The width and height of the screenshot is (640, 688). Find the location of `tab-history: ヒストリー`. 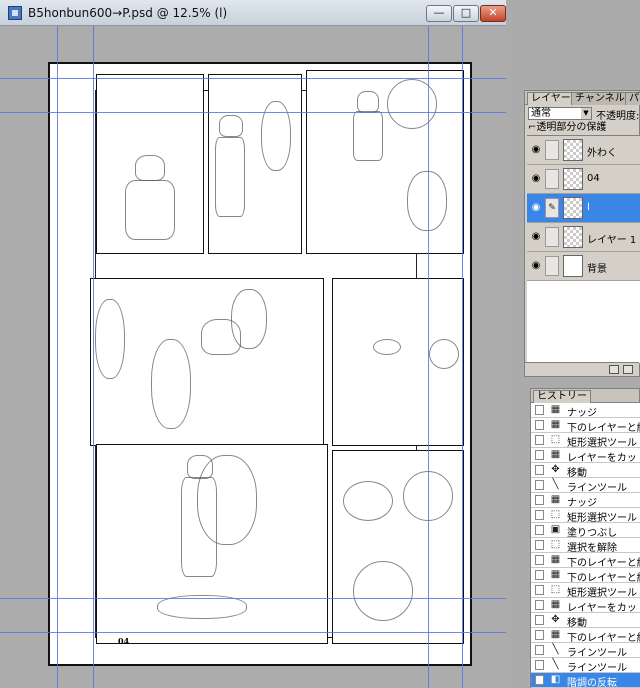

tab-history: ヒストリー is located at coordinates (562, 396).